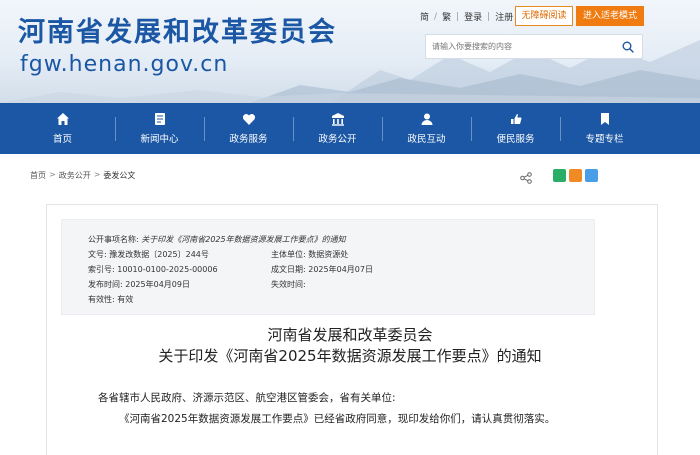 This screenshot has width=700, height=455. I want to click on breadcrumb-current: 委发公文, so click(119, 175).